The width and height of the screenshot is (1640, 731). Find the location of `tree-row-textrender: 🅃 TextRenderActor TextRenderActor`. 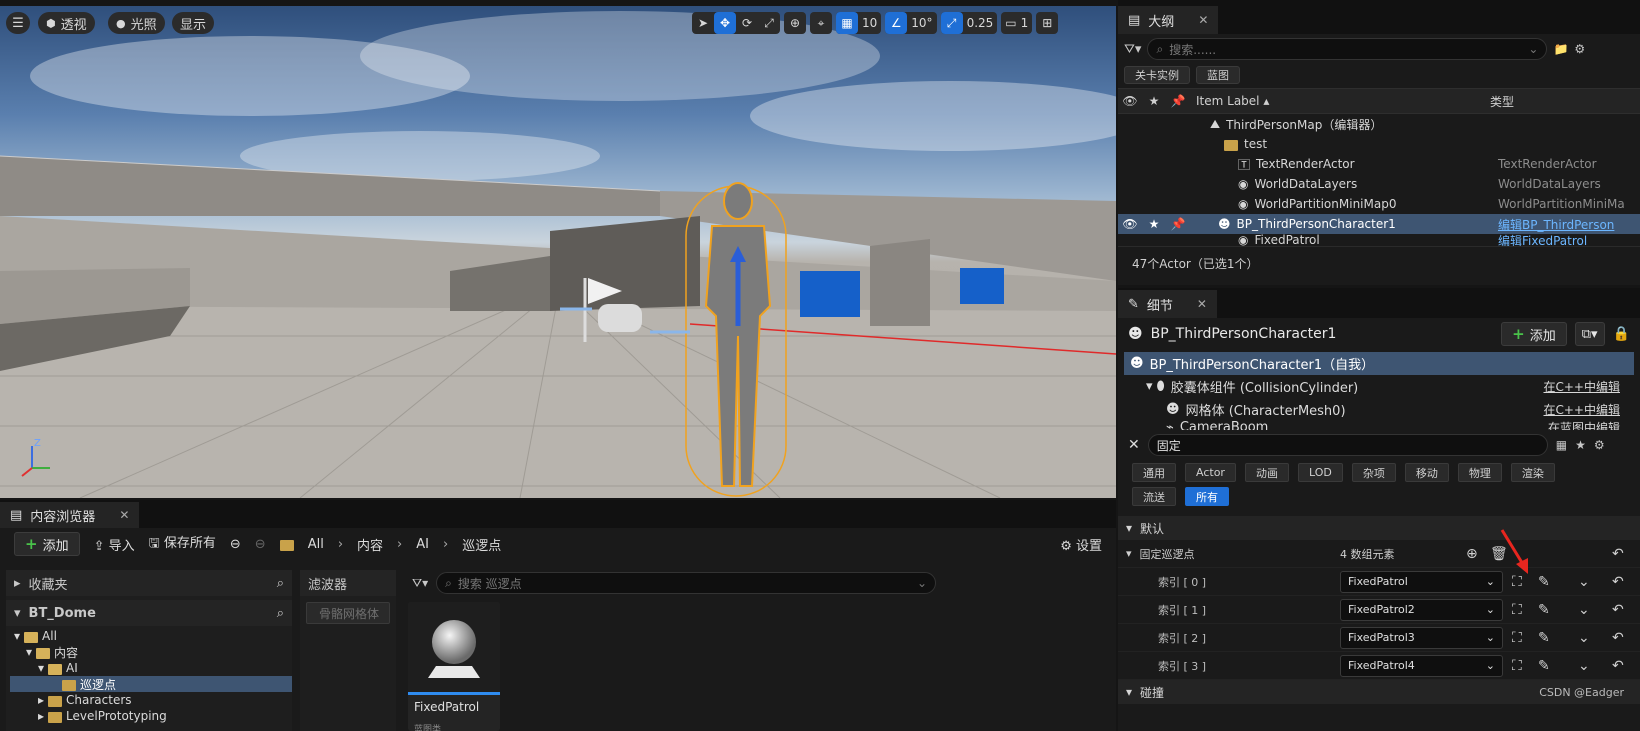

tree-row-textrender: 🅃 TextRenderActor TextRenderActor is located at coordinates (1379, 164).